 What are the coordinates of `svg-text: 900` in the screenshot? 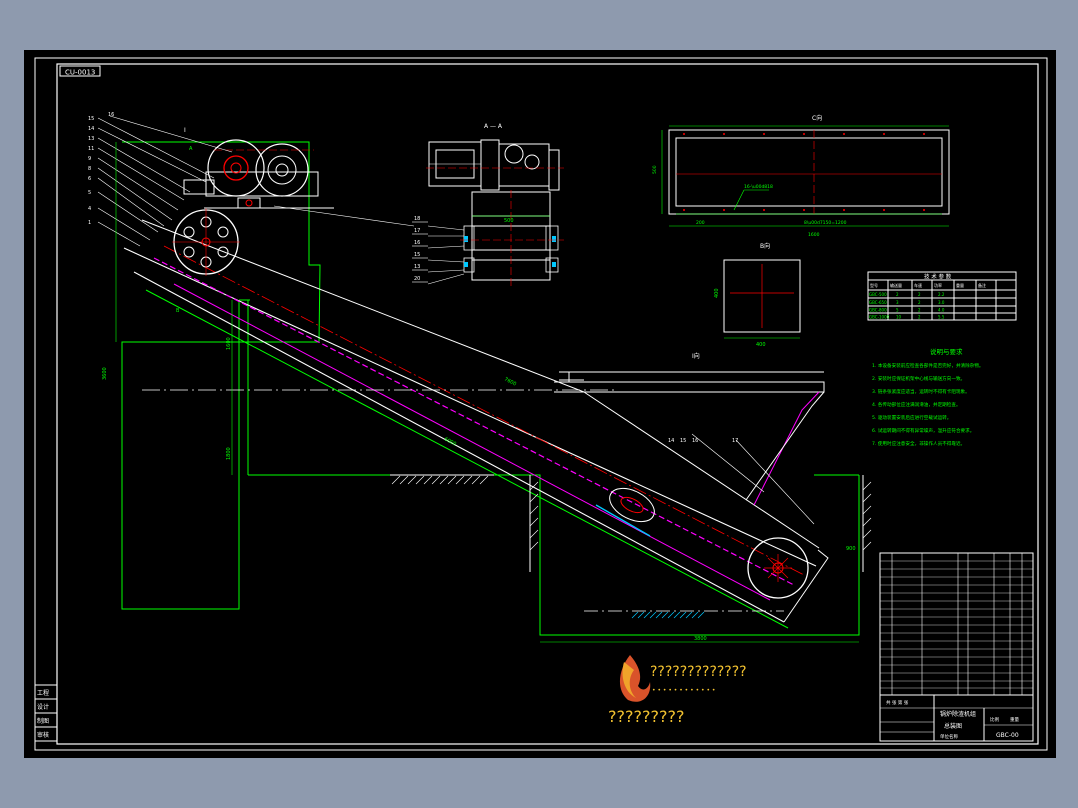 It's located at (851, 549).